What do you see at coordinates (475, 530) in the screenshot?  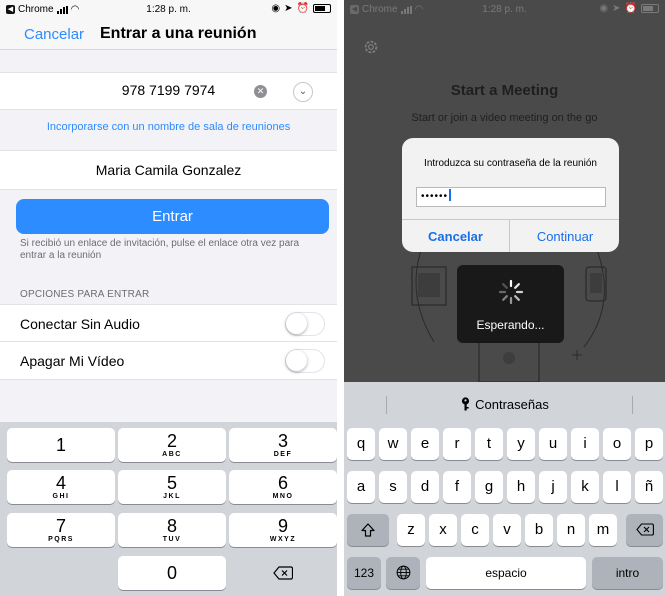 I see `key-c: c` at bounding box center [475, 530].